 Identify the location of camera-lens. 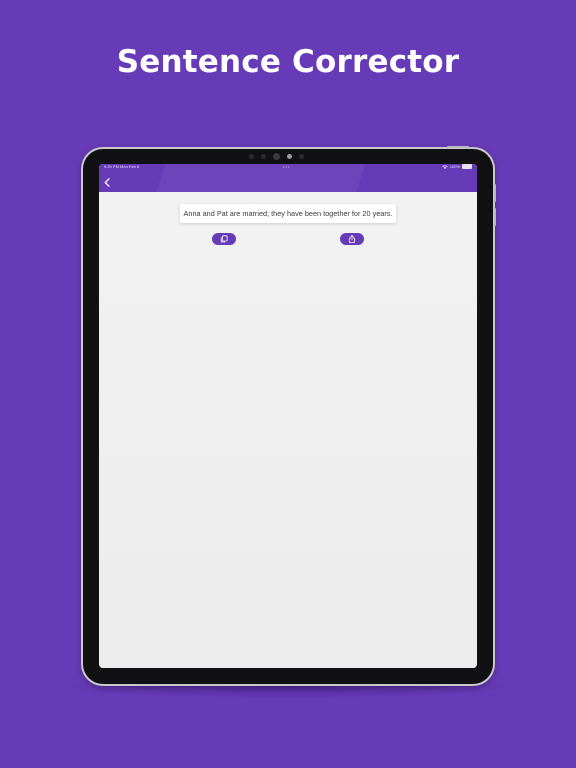
(276, 156).